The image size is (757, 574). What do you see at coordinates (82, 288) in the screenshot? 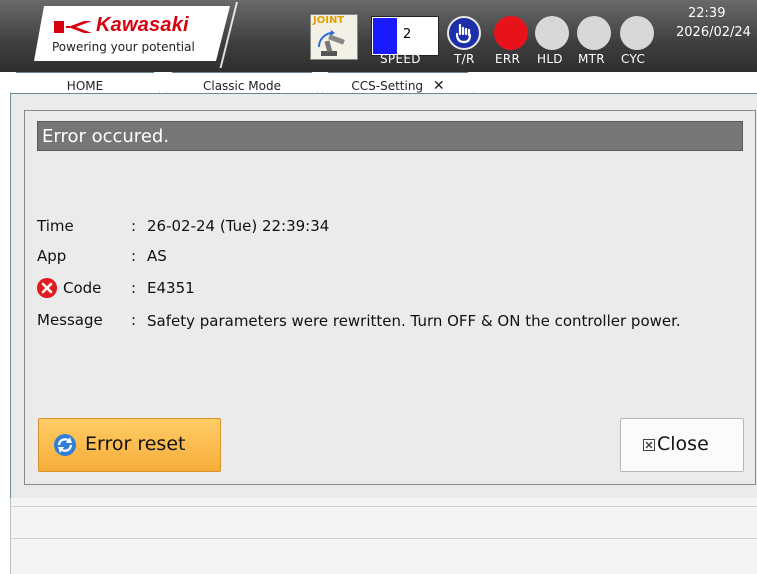
I see `code-label: Code` at bounding box center [82, 288].